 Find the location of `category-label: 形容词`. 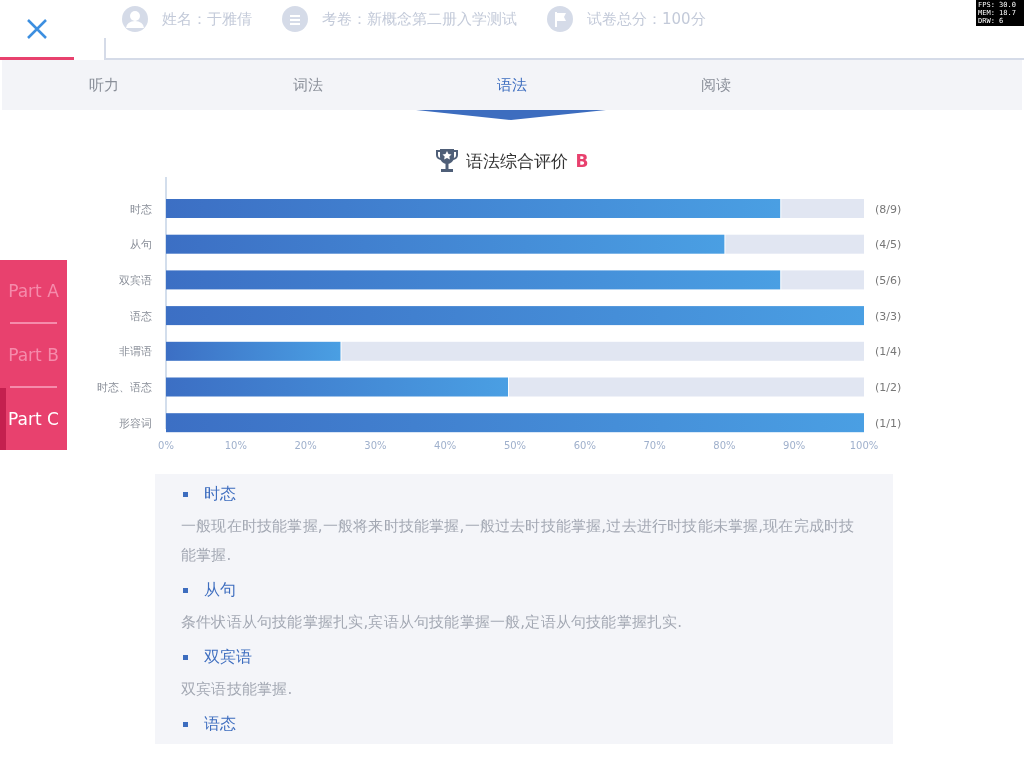

category-label: 形容词 is located at coordinates (135, 423).